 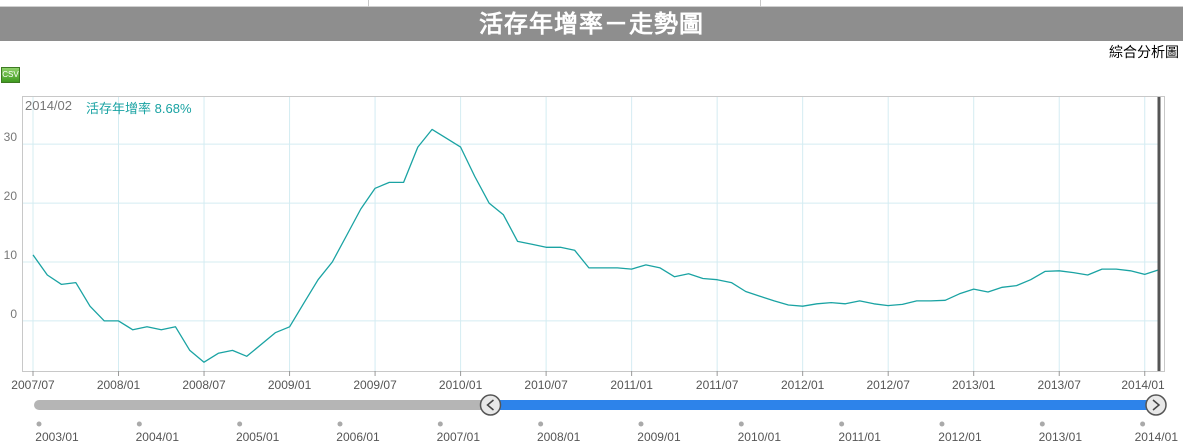 I want to click on navigator-label: 2008/01, so click(x=559, y=437).